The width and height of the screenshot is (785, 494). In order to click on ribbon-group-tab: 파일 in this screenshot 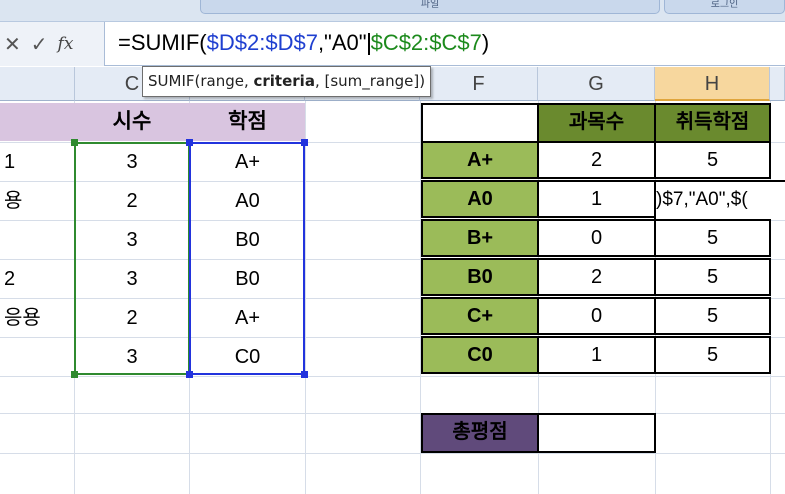, I will do `click(430, 7)`.